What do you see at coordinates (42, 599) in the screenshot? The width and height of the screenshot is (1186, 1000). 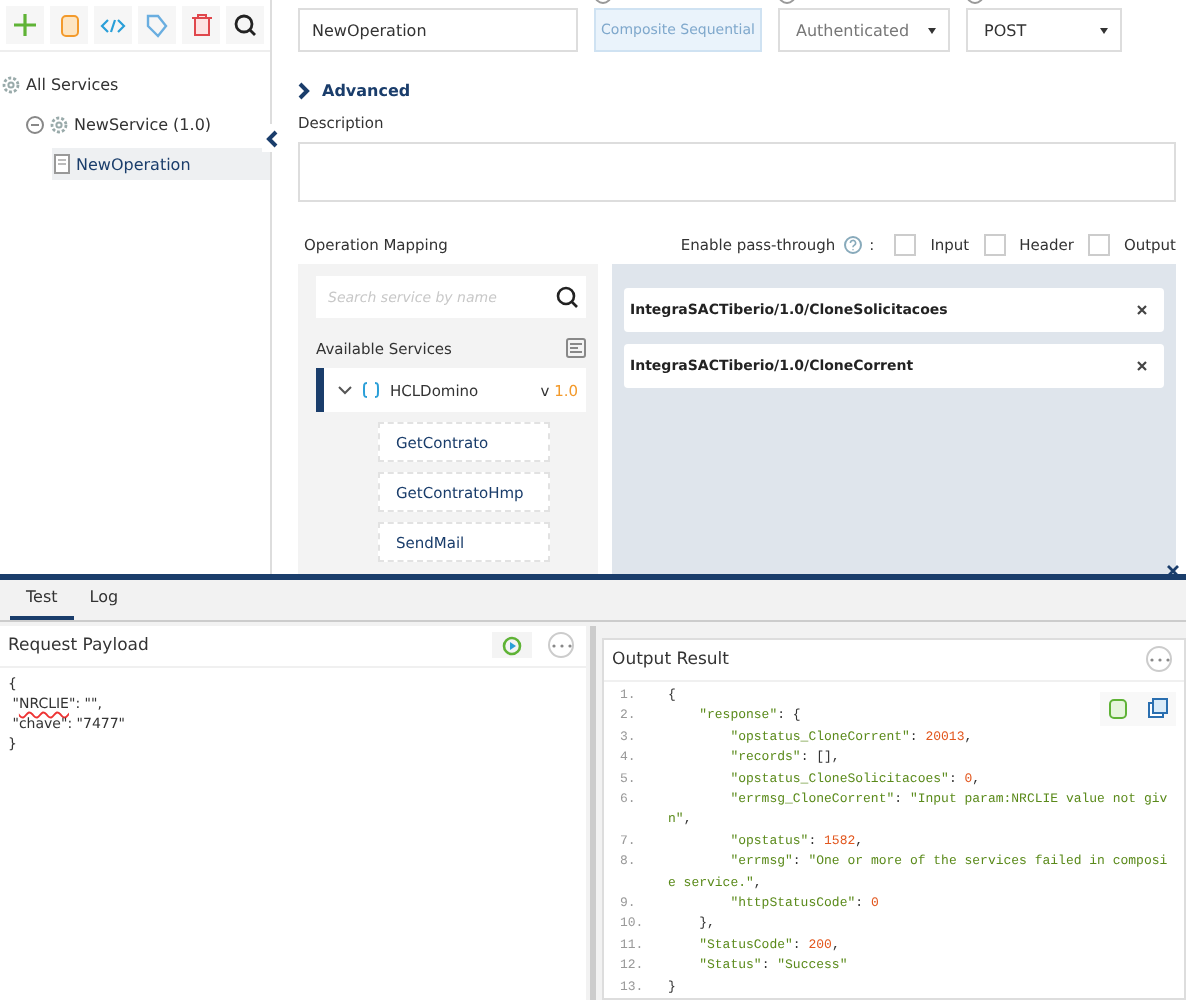 I see `tab: Test` at bounding box center [42, 599].